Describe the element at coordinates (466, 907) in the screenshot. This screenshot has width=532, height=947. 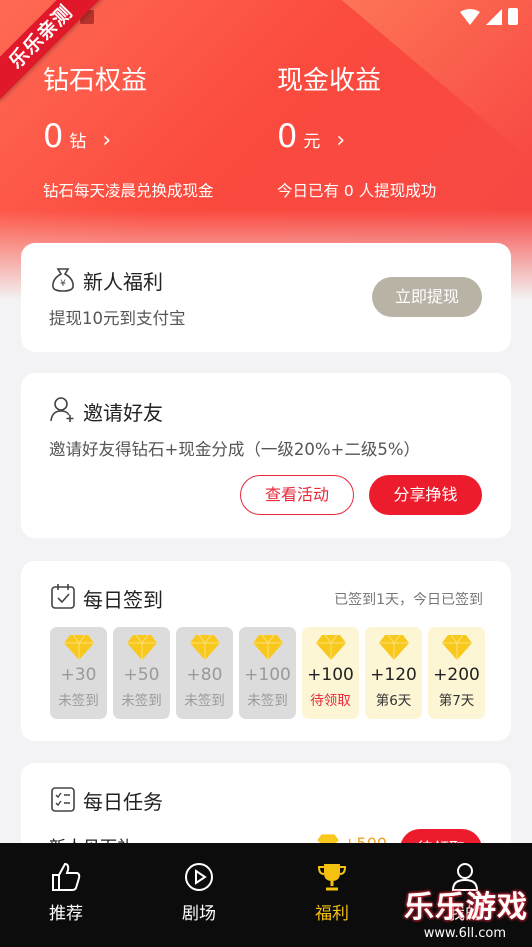
I see `watermark-main: 乐乐游戏` at that location.